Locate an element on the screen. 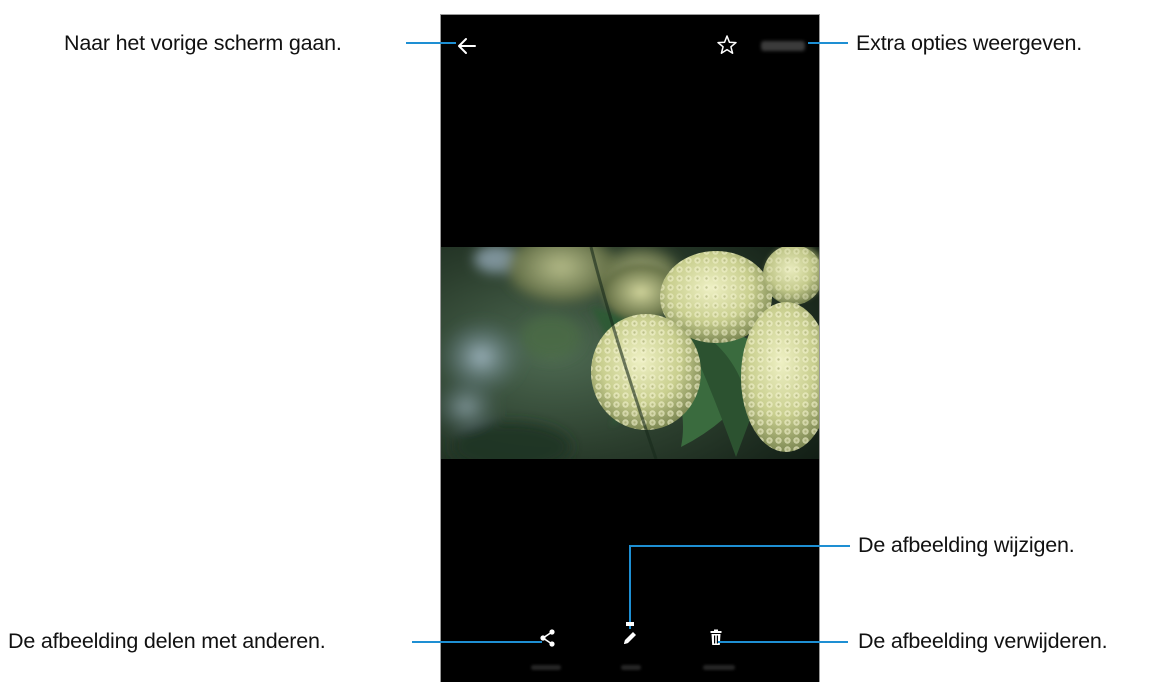 The image size is (1172, 682). share-button is located at coordinates (548, 639).